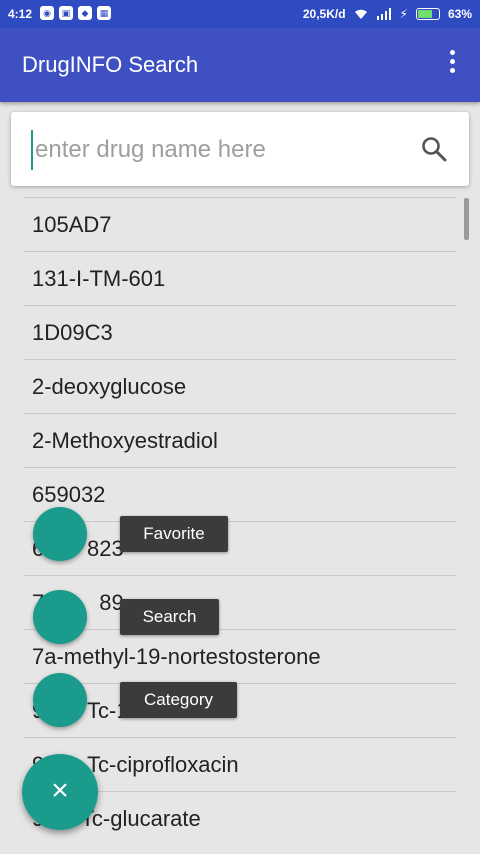 The image size is (480, 854). I want to click on list-item: 7a-methyl-19-nortestosterone, so click(240, 656).